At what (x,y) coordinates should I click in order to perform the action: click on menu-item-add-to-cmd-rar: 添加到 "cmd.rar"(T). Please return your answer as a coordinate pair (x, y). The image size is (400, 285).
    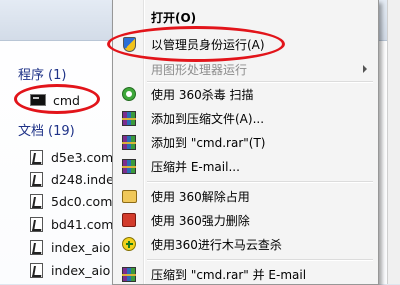
    Looking at the image, I should click on (245, 142).